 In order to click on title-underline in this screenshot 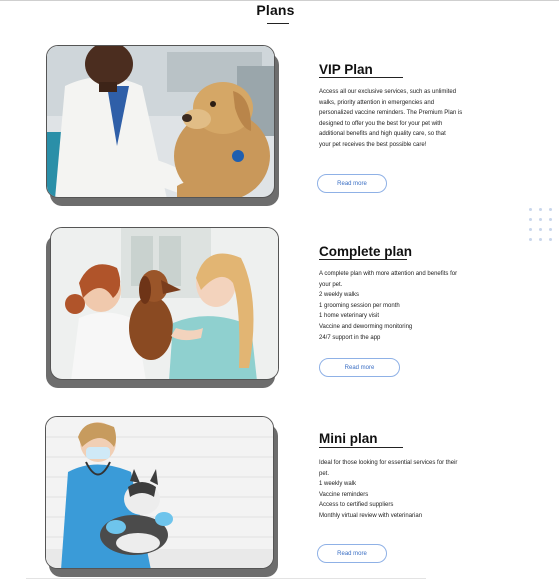, I will do `click(278, 23)`.